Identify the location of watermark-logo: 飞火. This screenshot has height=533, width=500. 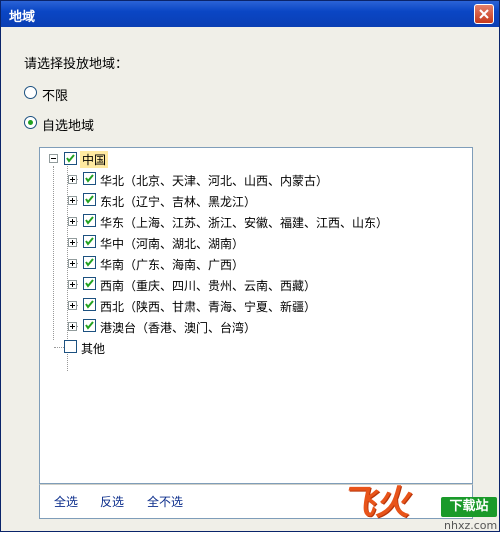
(375, 503).